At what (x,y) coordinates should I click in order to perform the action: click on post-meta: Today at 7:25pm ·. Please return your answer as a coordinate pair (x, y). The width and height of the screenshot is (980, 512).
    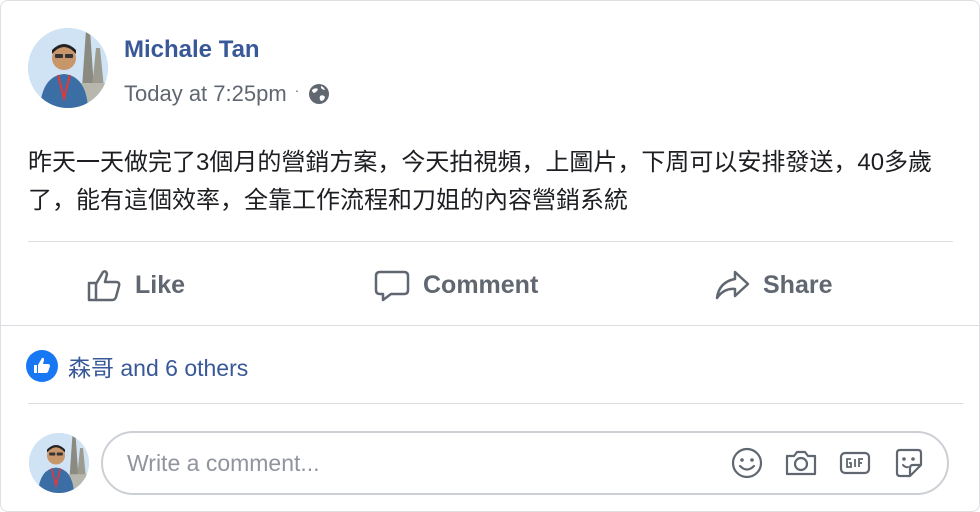
    Looking at the image, I should click on (227, 94).